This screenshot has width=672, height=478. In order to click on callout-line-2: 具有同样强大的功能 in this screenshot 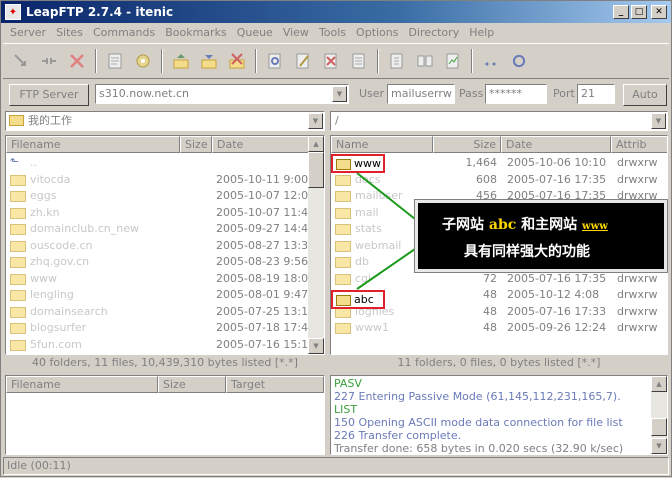, I will do `click(527, 252)`.